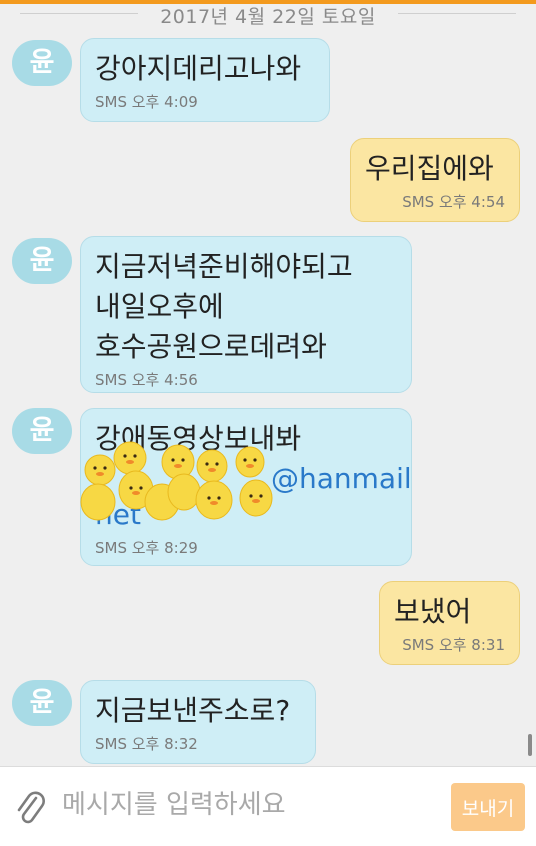  Describe the element at coordinates (488, 807) in the screenshot. I see `send-button: 보내기` at that location.